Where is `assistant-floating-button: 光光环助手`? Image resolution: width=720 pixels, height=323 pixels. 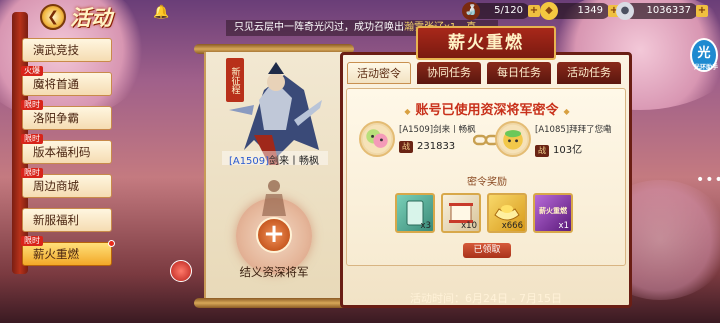 assistant-floating-button: 光光环助手 is located at coordinates (704, 55).